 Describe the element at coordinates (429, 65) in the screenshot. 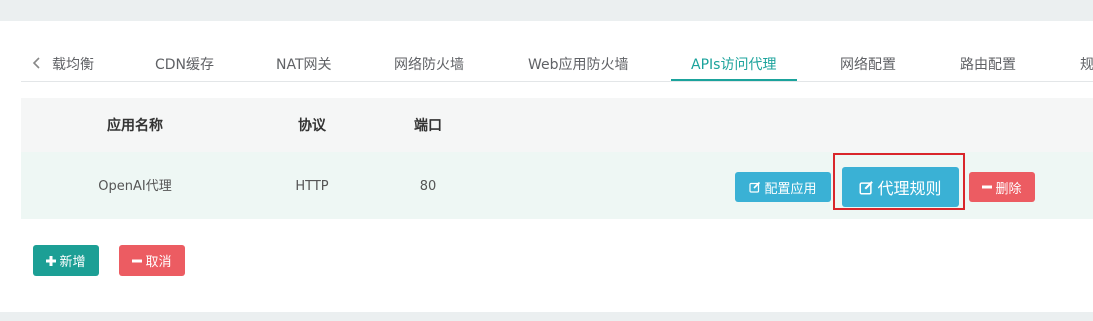

I see `tab-network-firewall: 网络防火墙` at that location.